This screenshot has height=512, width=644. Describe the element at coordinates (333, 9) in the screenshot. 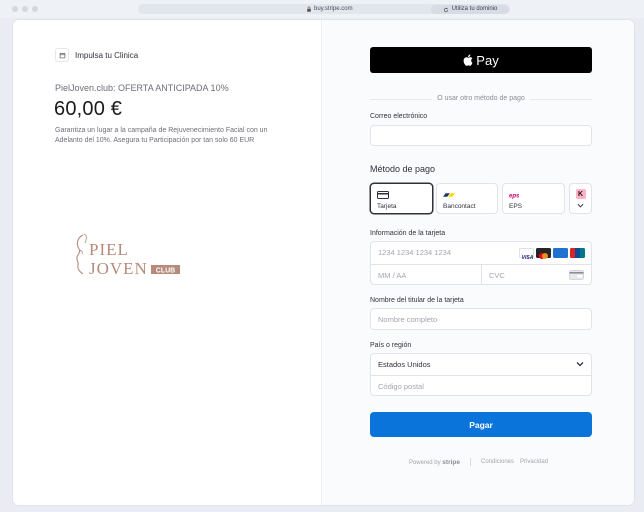

I see `url-text: buy.stripe.com` at that location.